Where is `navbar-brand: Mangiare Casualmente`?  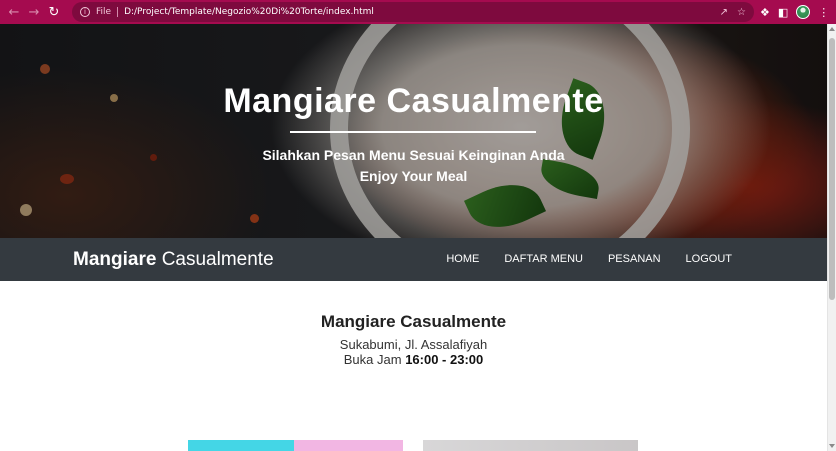 navbar-brand: Mangiare Casualmente is located at coordinates (173, 260).